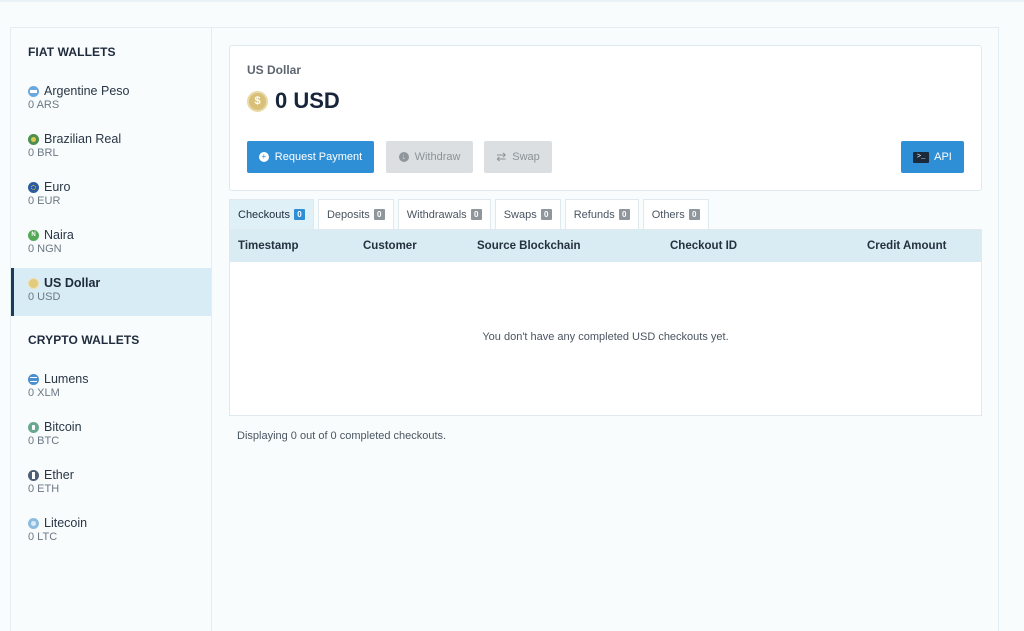 The image size is (1024, 631). What do you see at coordinates (57, 187) in the screenshot?
I see `wallet-name: Euro` at bounding box center [57, 187].